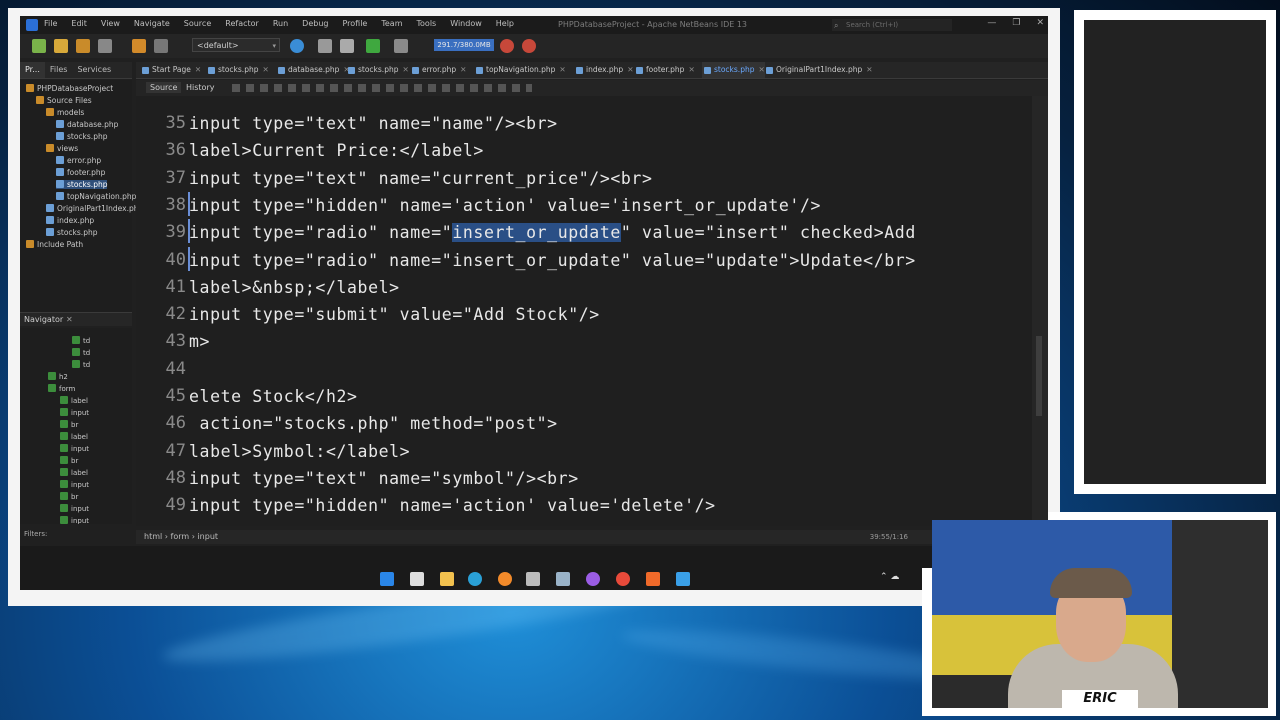 The height and width of the screenshot is (720, 1280). I want to click on tree-item: Include Path, so click(54, 244).